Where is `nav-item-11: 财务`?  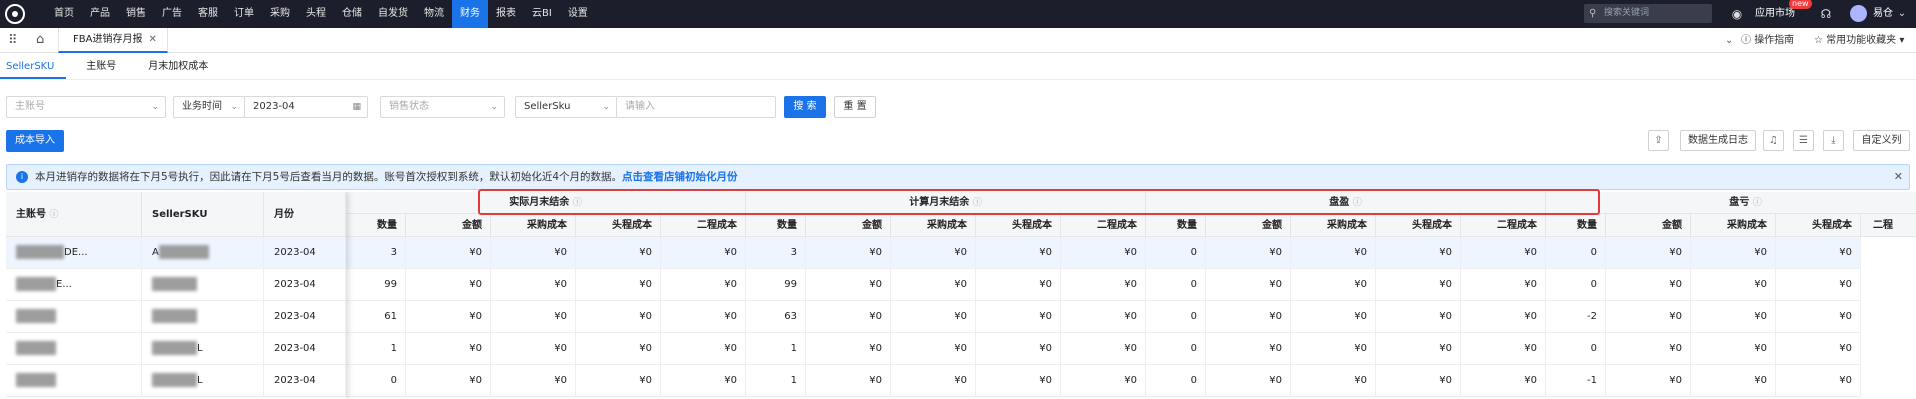
nav-item-11: 财务 is located at coordinates (470, 14).